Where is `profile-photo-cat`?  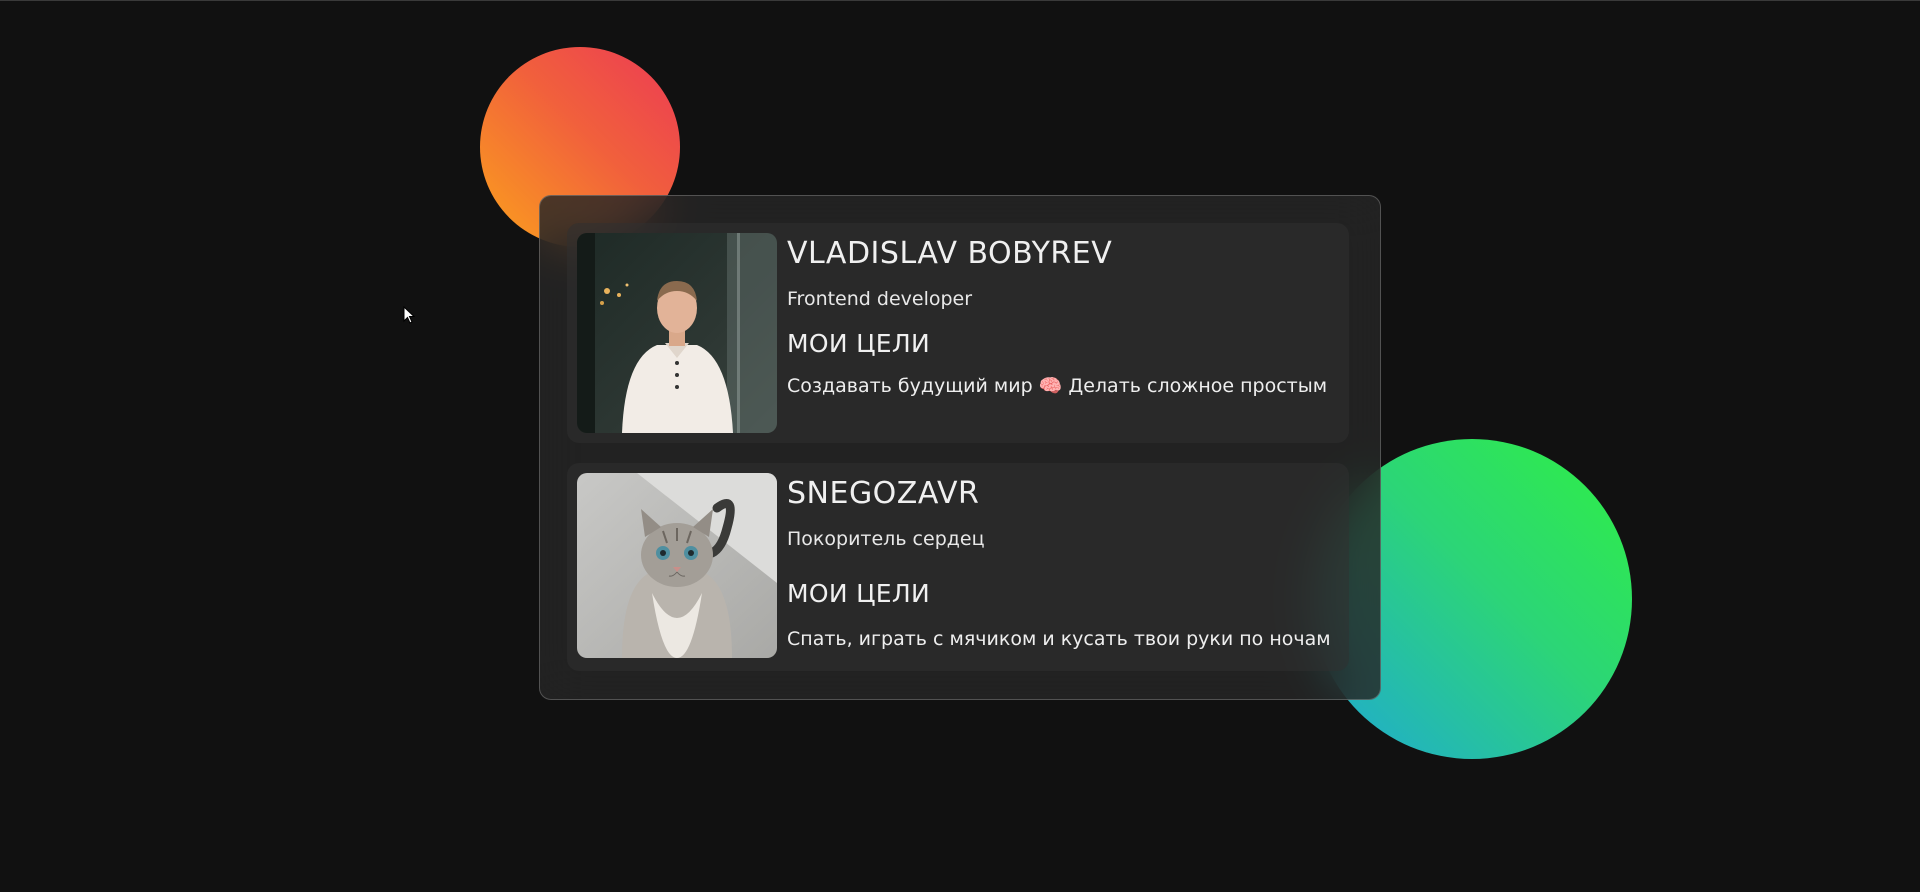
profile-photo-cat is located at coordinates (677, 565).